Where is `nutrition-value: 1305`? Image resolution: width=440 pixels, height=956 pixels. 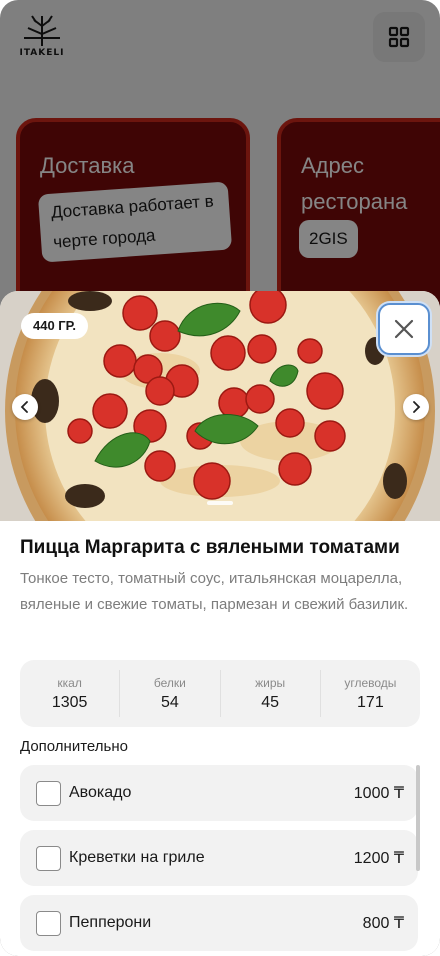
nutrition-value: 1305 is located at coordinates (69, 702).